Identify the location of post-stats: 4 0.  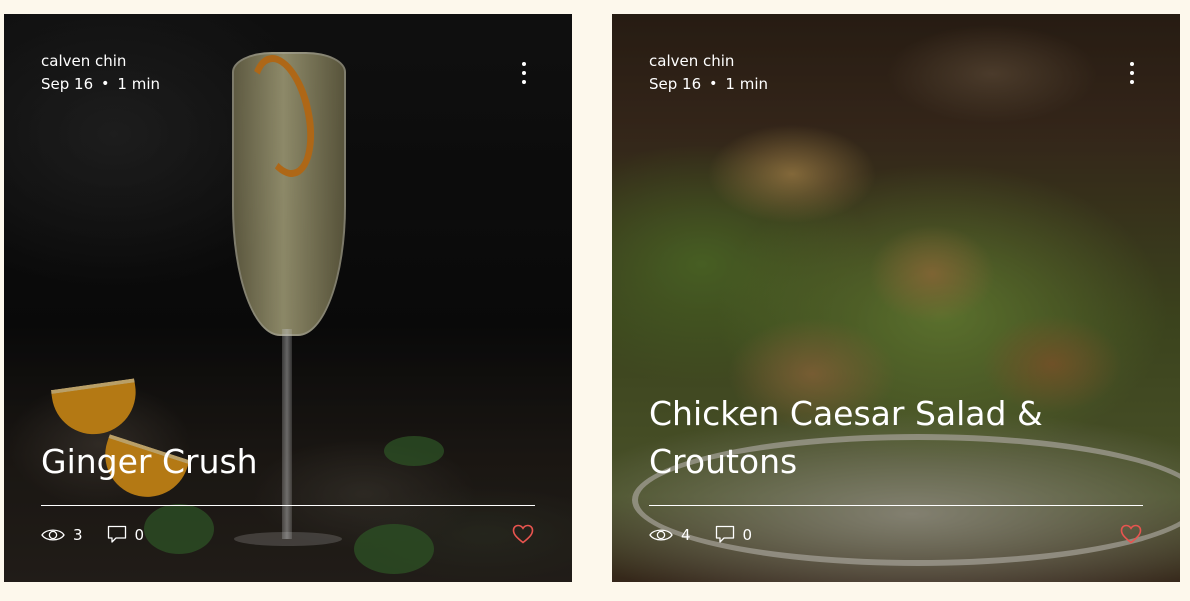
(712, 534).